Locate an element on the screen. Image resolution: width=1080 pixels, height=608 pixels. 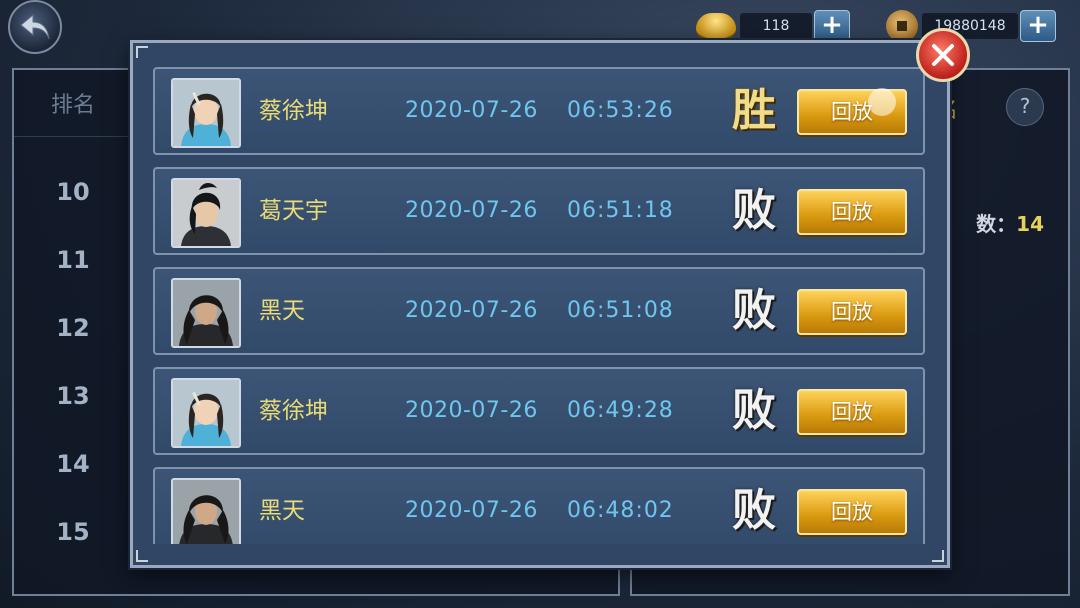
ingot-currency: 118 + is located at coordinates (773, 26).